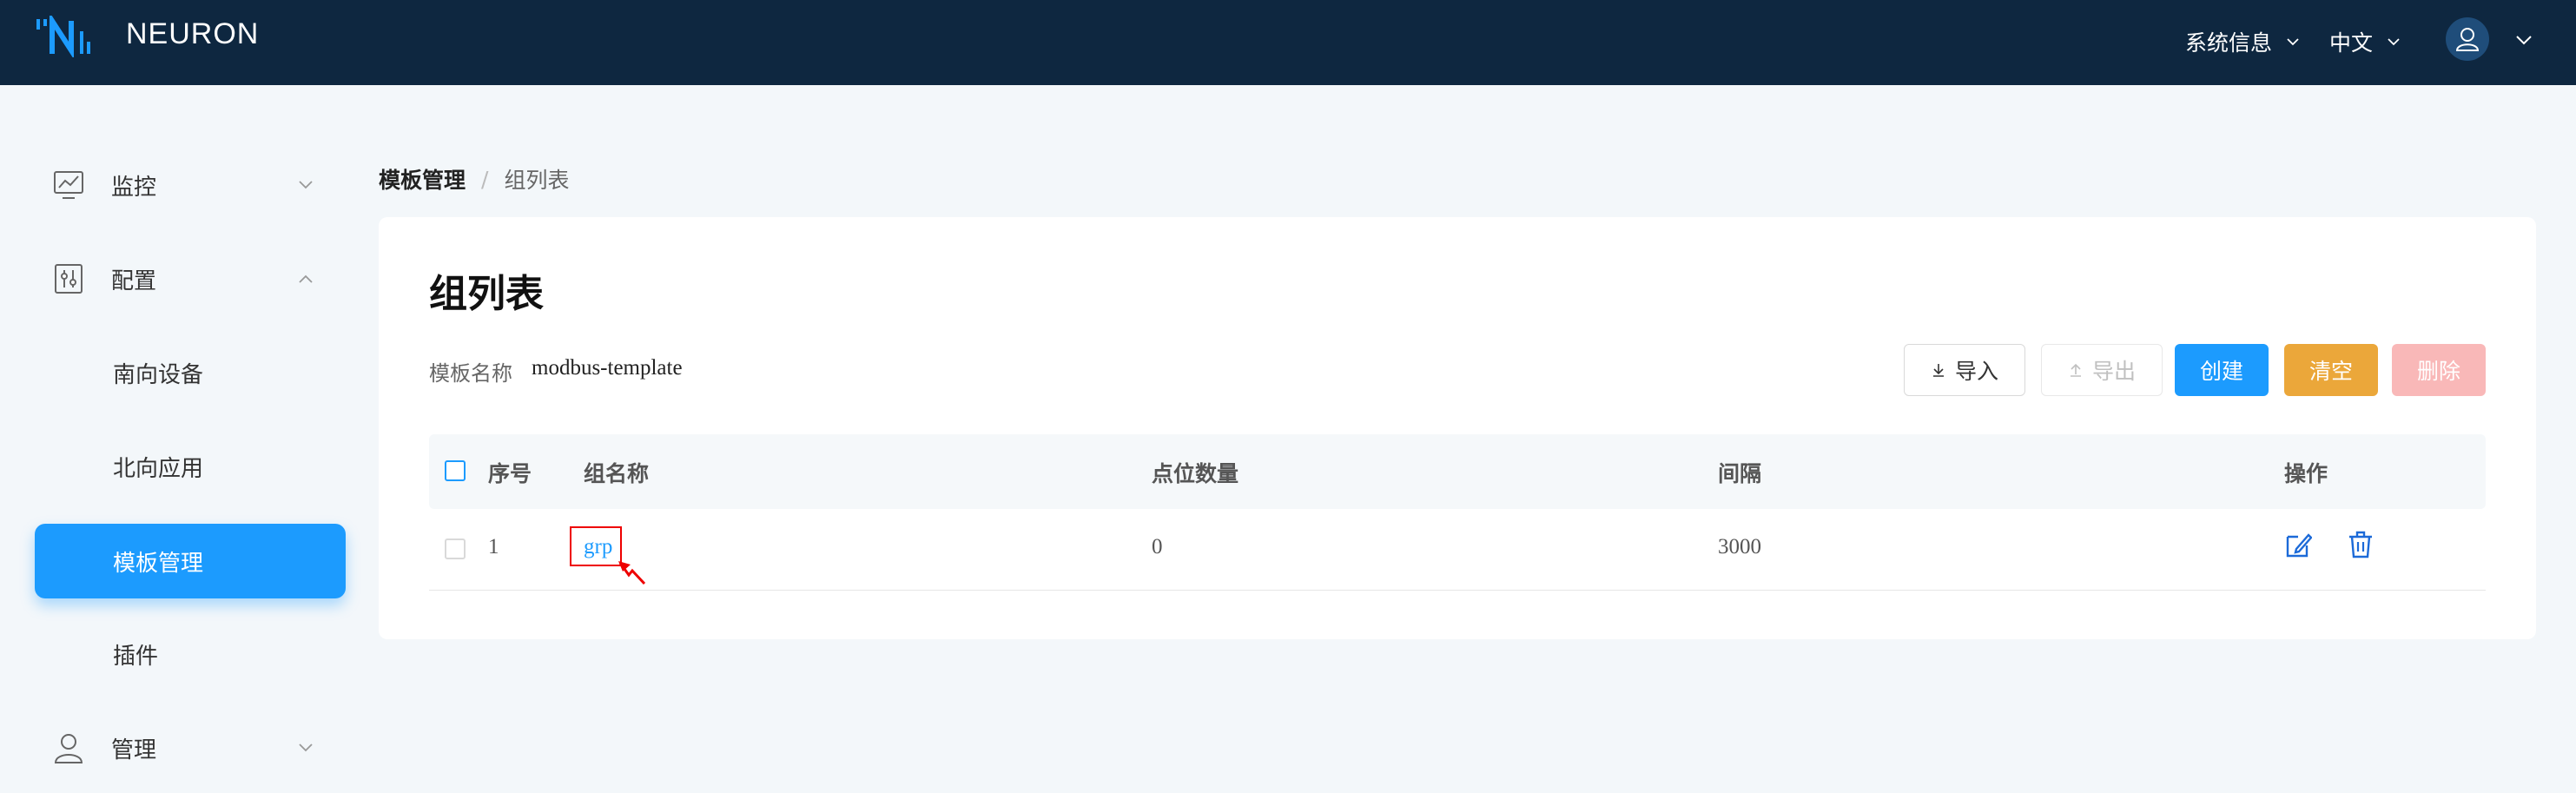 The image size is (2576, 793). I want to click on user-menu-chevron-icon, so click(2524, 40).